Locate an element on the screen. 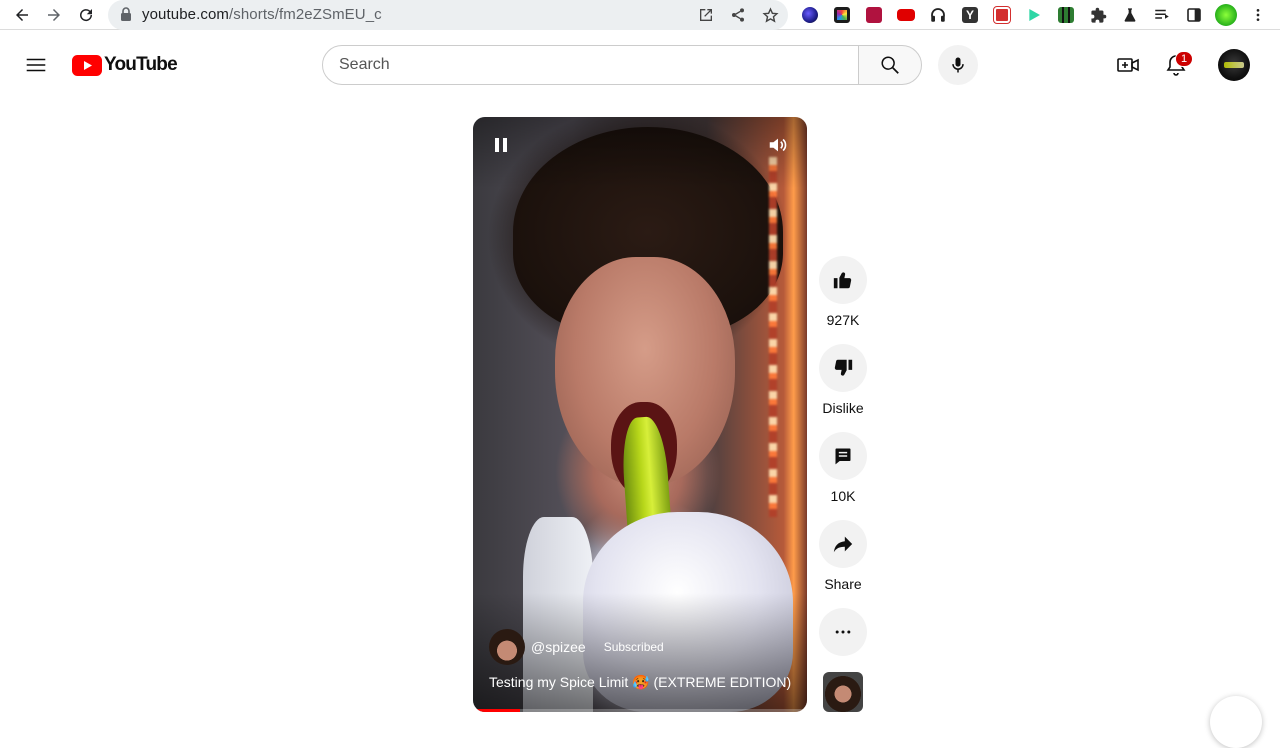  more-action is located at coordinates (843, 632).